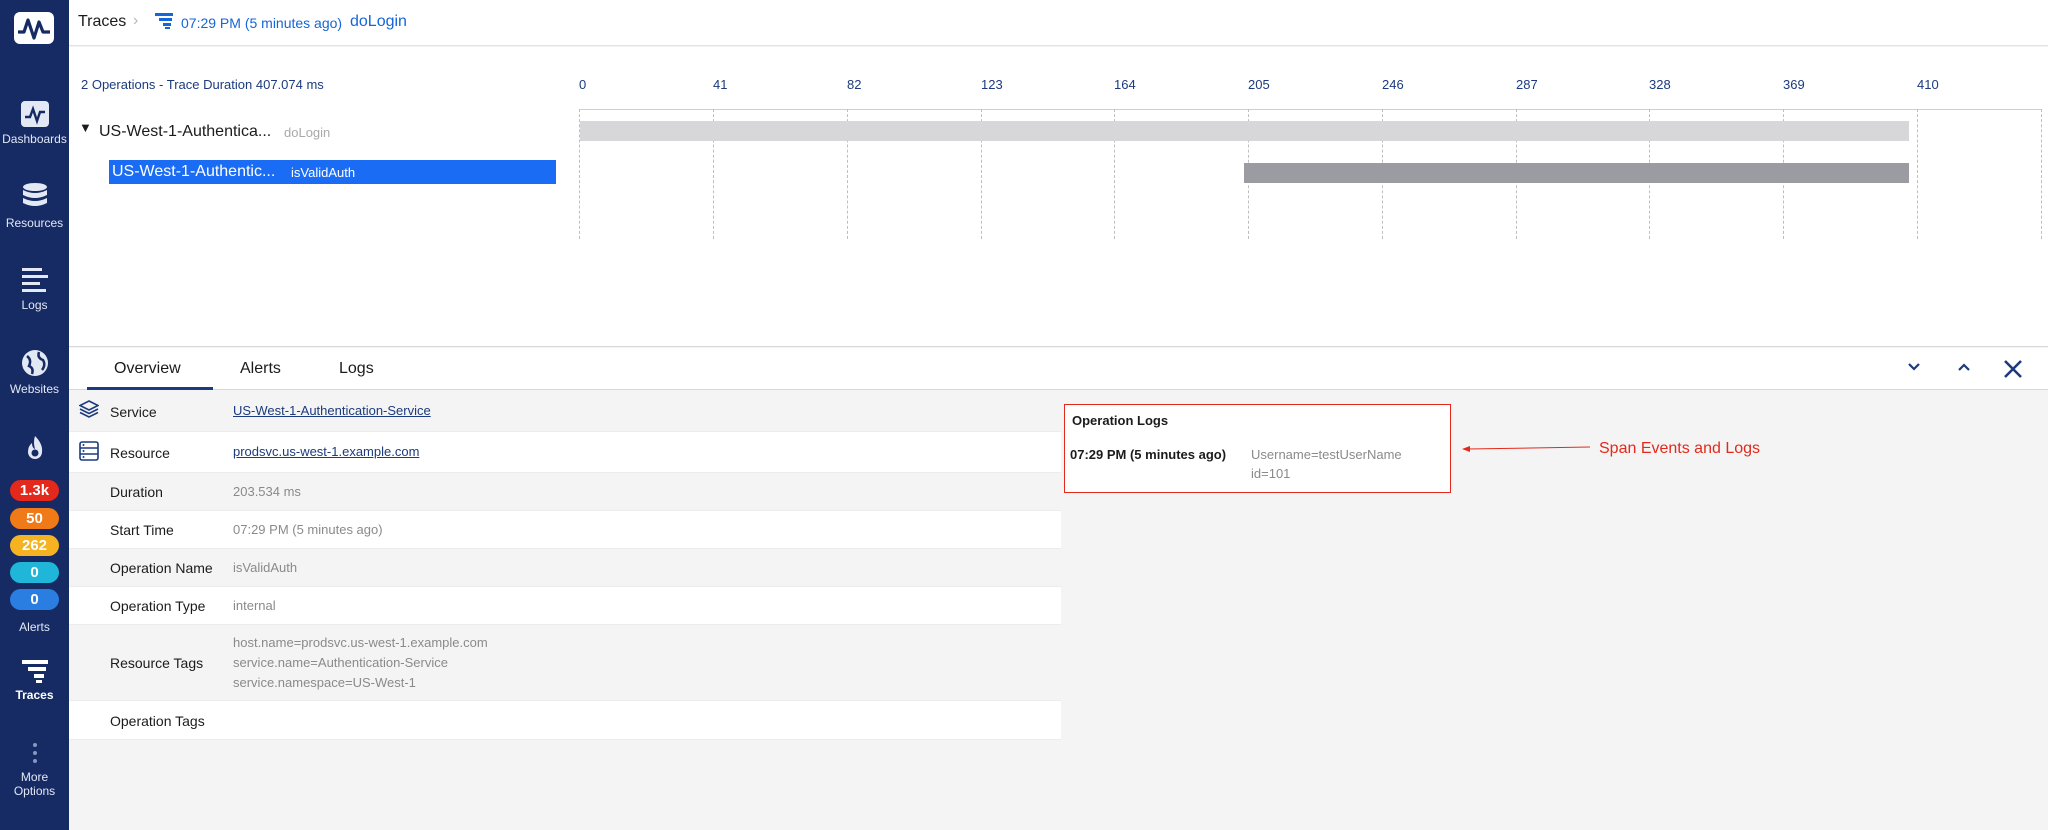  What do you see at coordinates (992, 84) in the screenshot?
I see `tick-label: 123` at bounding box center [992, 84].